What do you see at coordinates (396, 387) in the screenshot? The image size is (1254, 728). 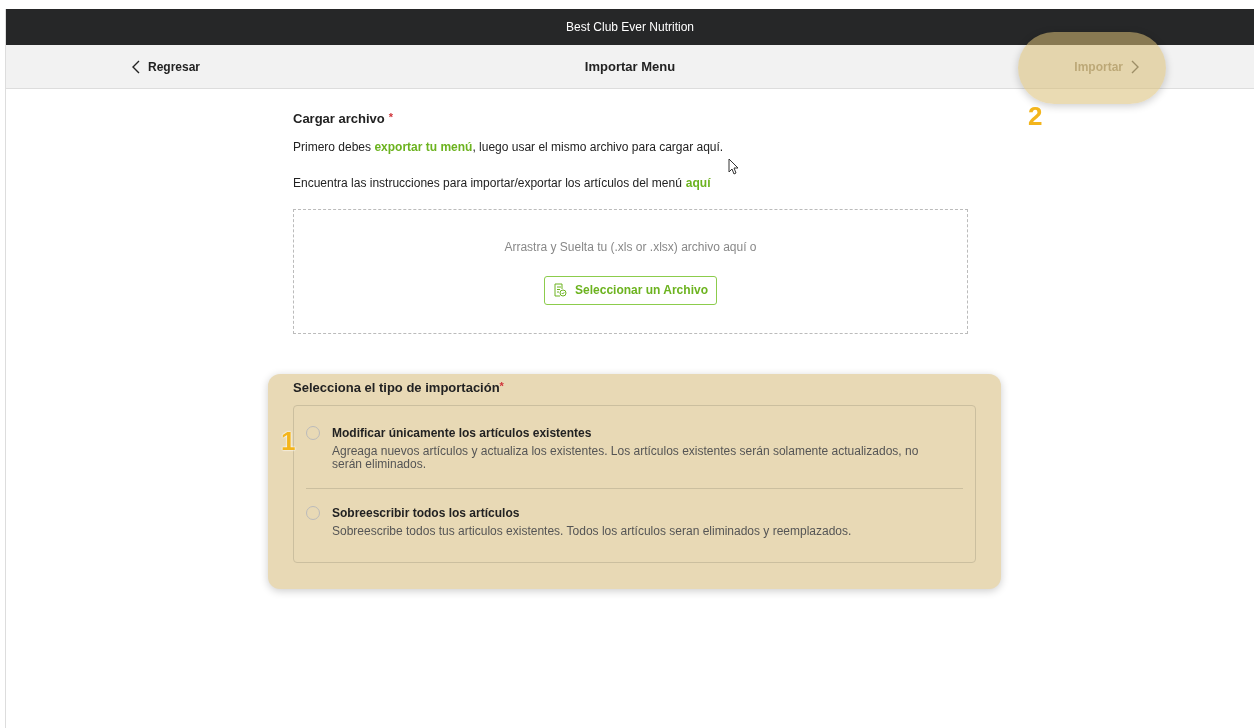 I see `import-type-label: Selecciona el tipo de importación` at bounding box center [396, 387].